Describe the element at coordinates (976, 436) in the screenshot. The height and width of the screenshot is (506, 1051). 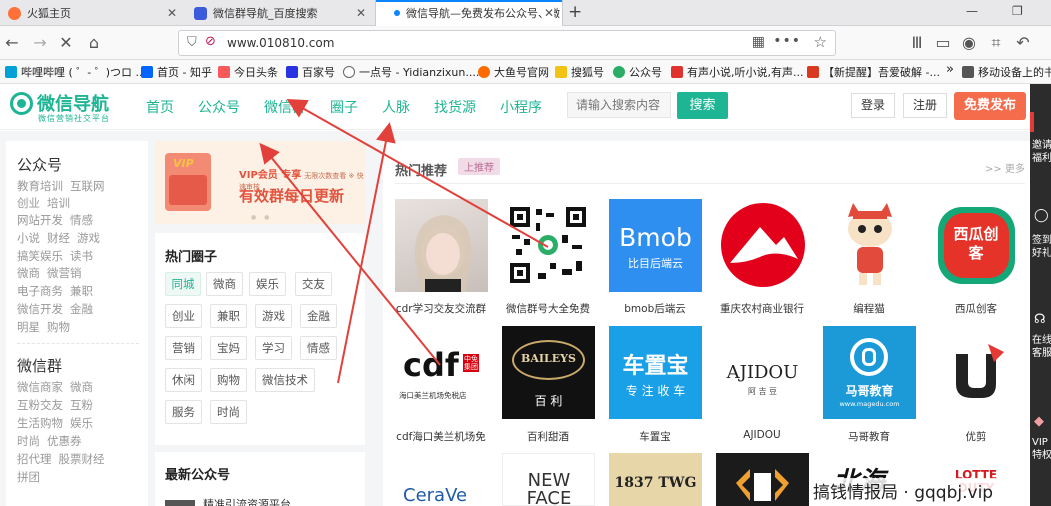
I see `card-label: 优剪` at that location.